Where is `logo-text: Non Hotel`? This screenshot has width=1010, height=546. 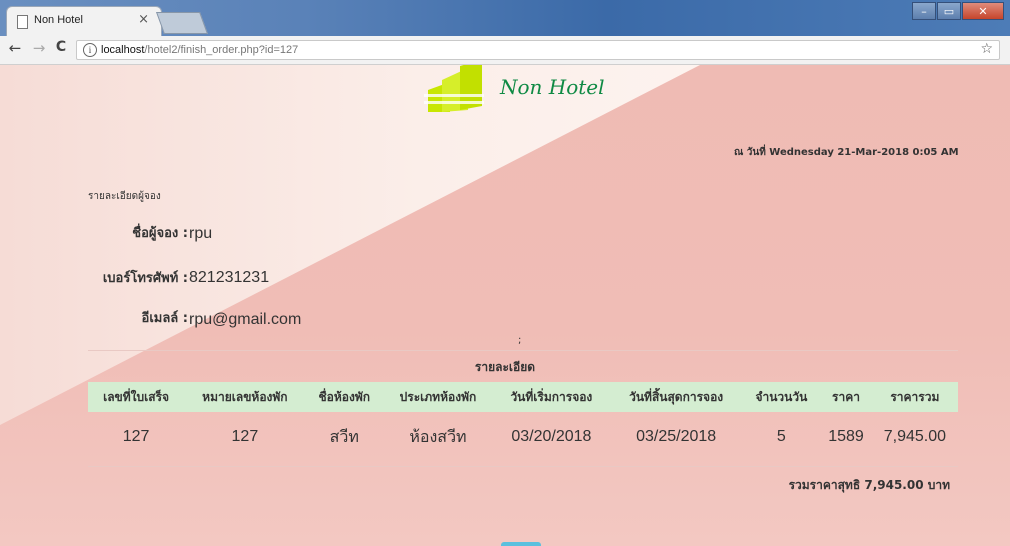
logo-text: Non Hotel is located at coordinates (552, 87).